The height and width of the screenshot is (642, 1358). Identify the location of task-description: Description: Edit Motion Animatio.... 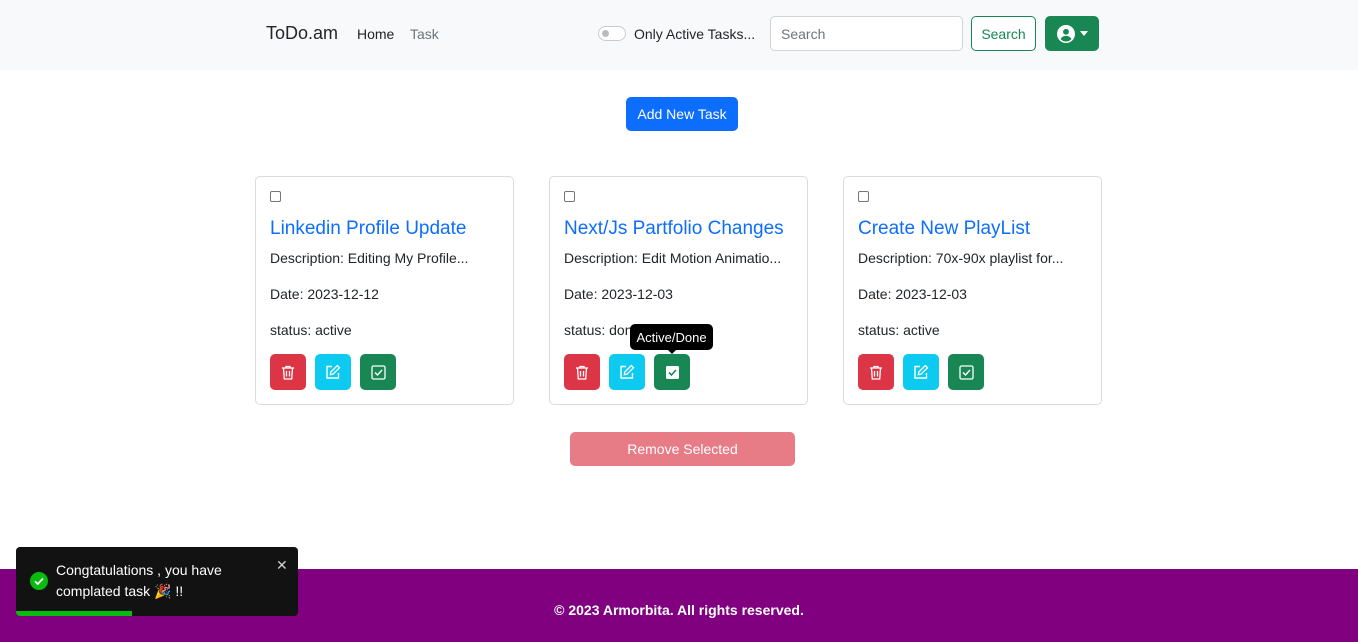
(673, 258).